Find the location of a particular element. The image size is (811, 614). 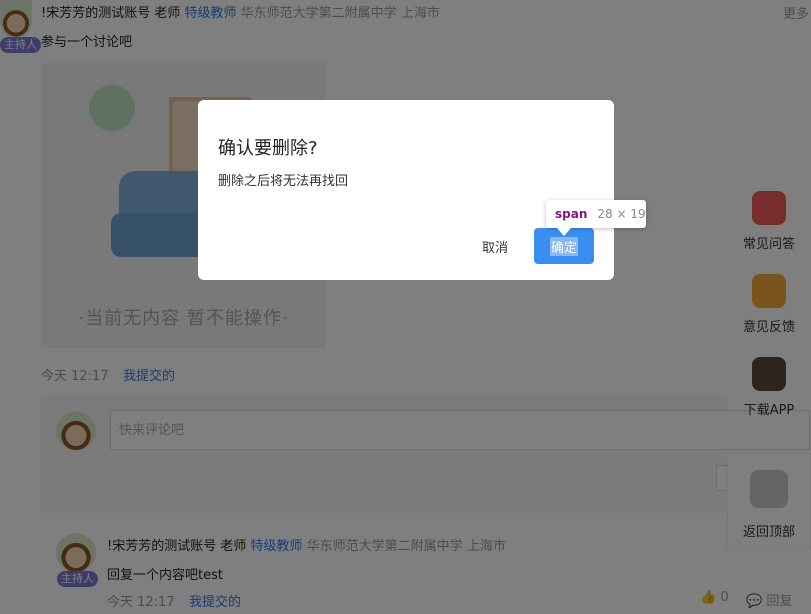

cancel-button: 取消 is located at coordinates (495, 246).